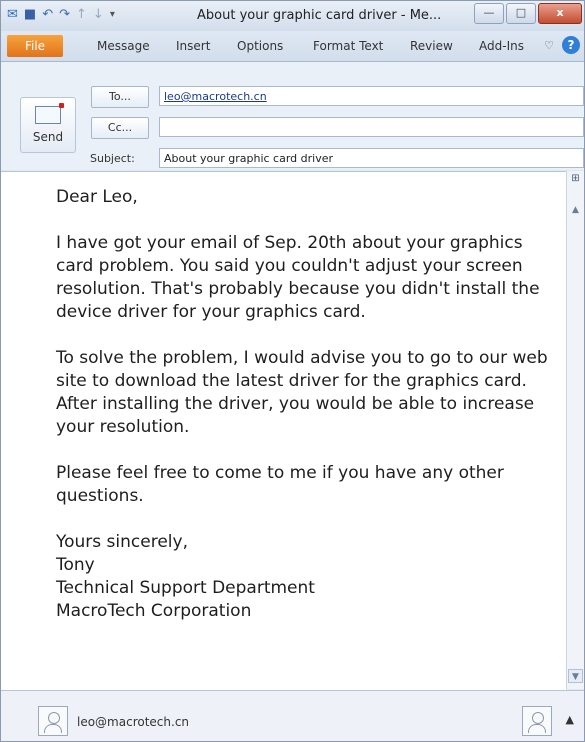 Image resolution: width=585 pixels, height=742 pixels. What do you see at coordinates (537, 721) in the screenshot?
I see `people-pane-photo-avatar` at bounding box center [537, 721].